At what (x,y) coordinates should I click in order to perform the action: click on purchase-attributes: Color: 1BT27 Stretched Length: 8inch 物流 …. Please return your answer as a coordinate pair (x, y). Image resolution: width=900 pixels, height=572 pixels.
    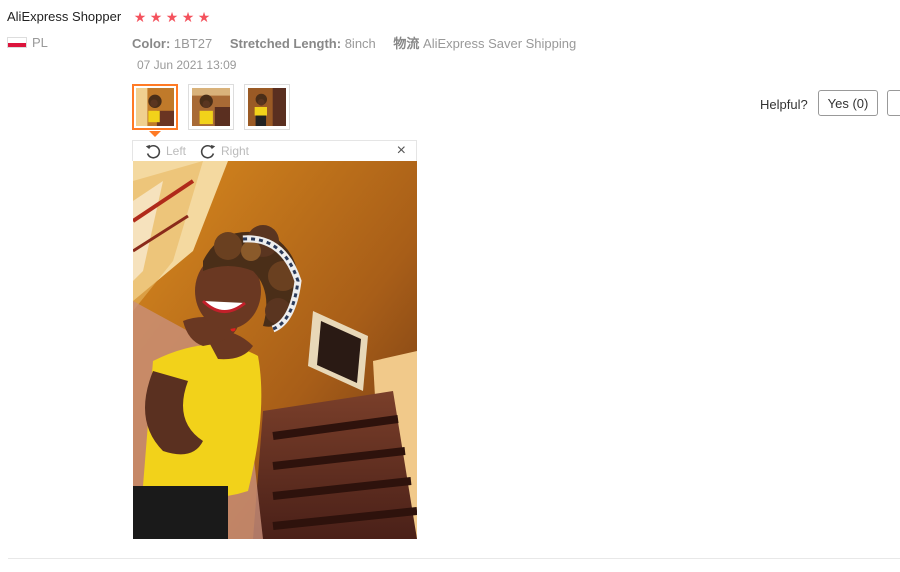
    Looking at the image, I should click on (354, 42).